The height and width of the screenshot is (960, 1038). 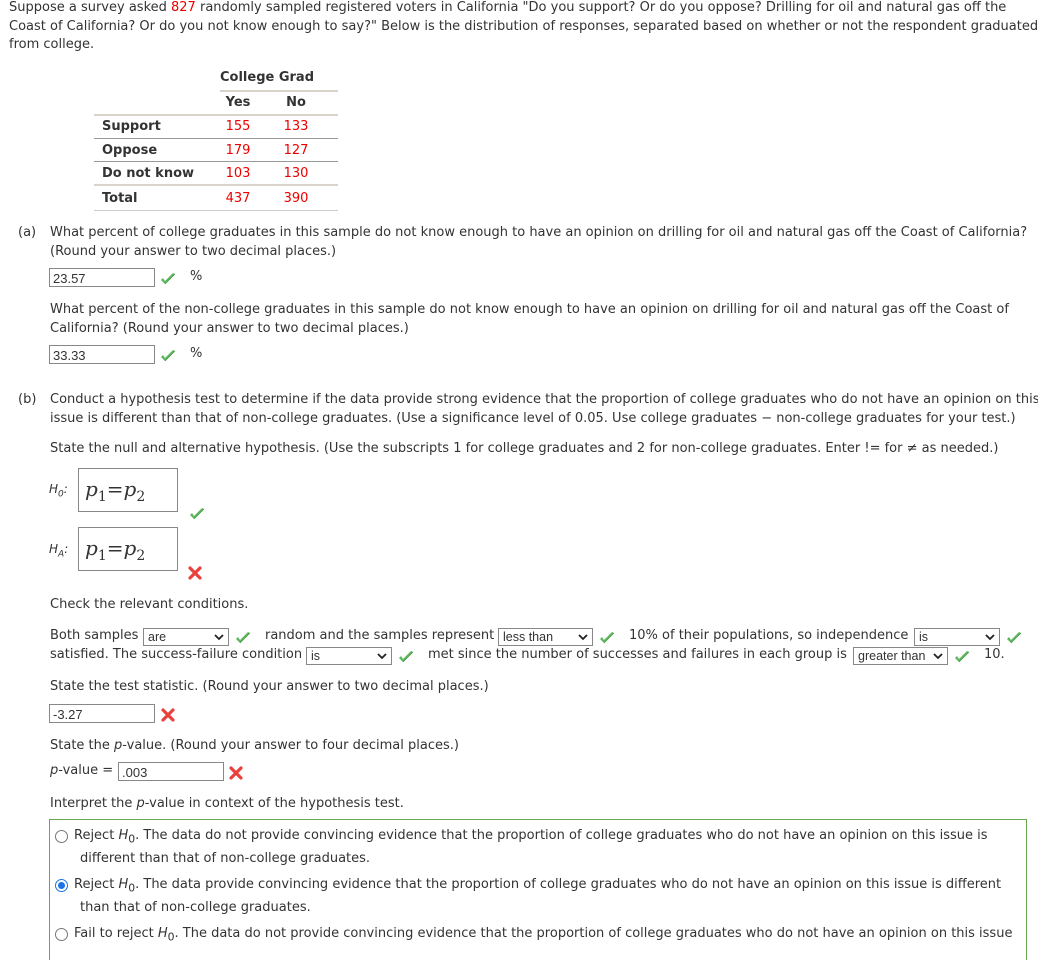 What do you see at coordinates (238, 102) in the screenshot?
I see `col-header-yes: Yes` at bounding box center [238, 102].